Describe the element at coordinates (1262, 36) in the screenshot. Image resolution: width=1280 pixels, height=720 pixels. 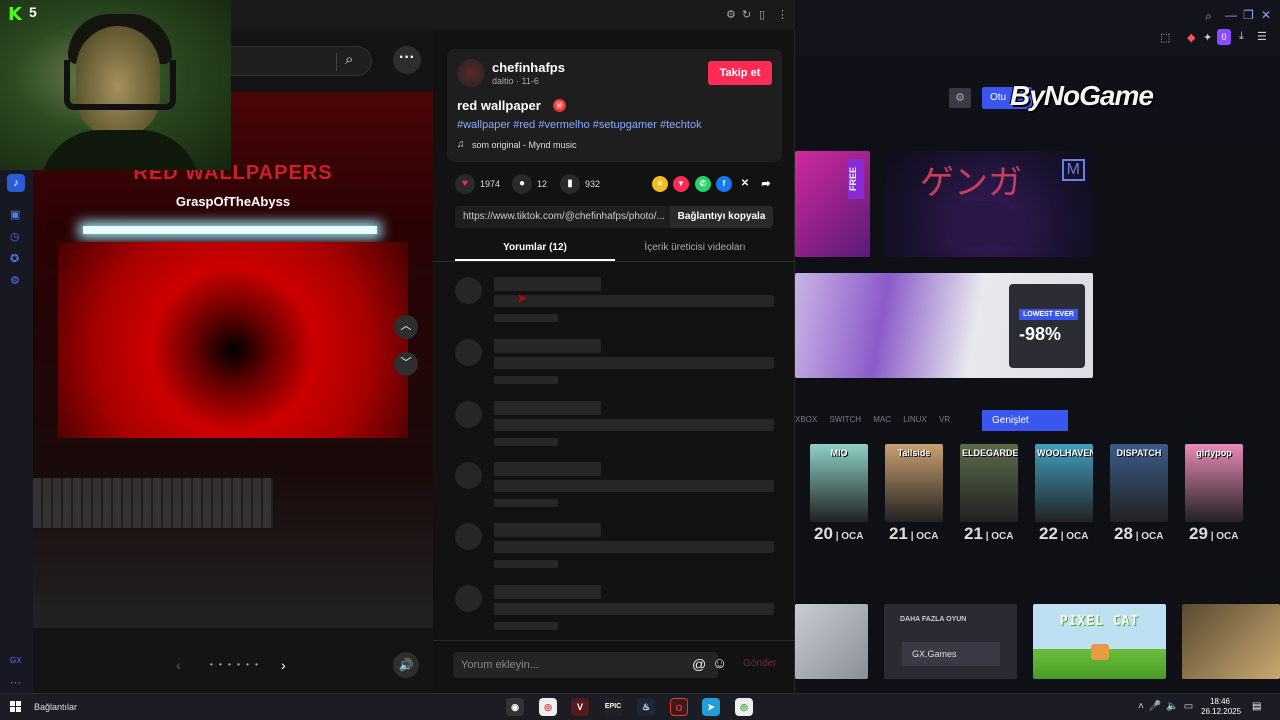
I see `menu-icon: ☰` at that location.